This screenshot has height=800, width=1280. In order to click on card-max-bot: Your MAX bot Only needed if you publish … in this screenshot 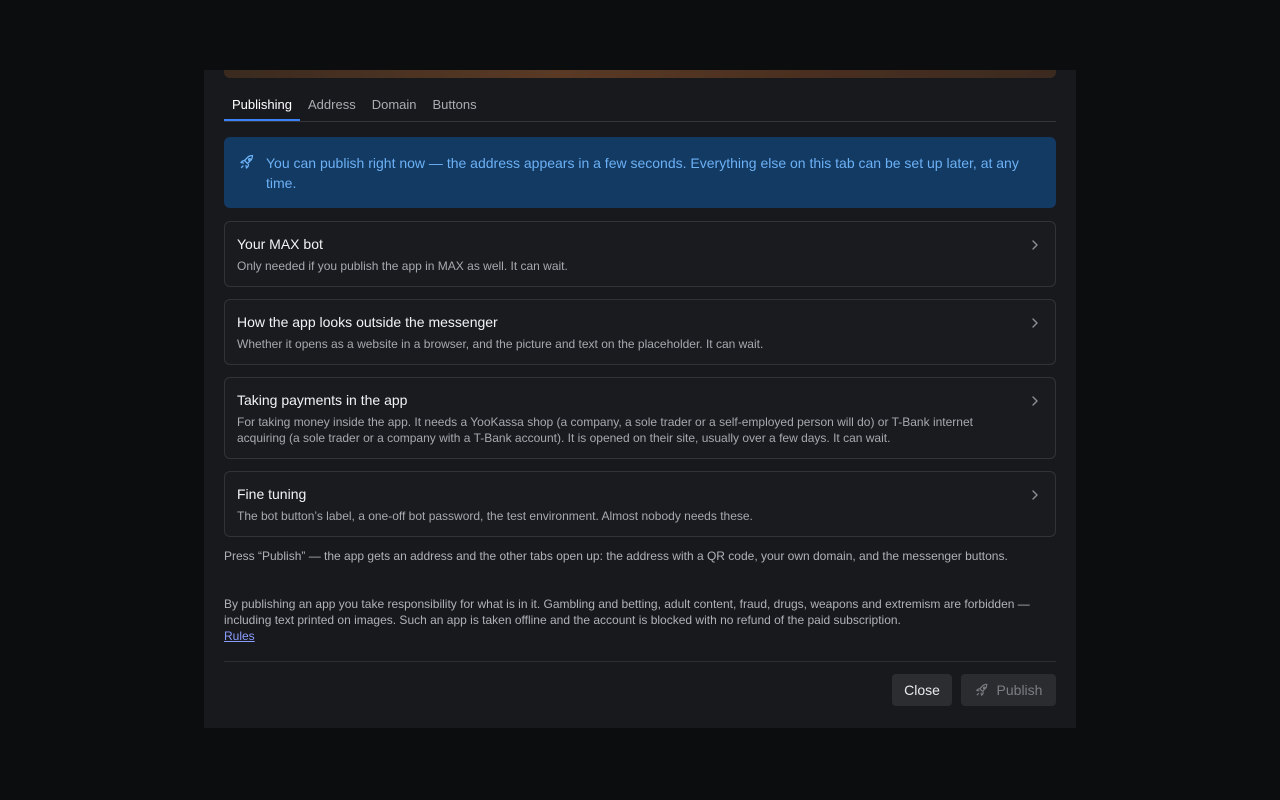, I will do `click(640, 254)`.